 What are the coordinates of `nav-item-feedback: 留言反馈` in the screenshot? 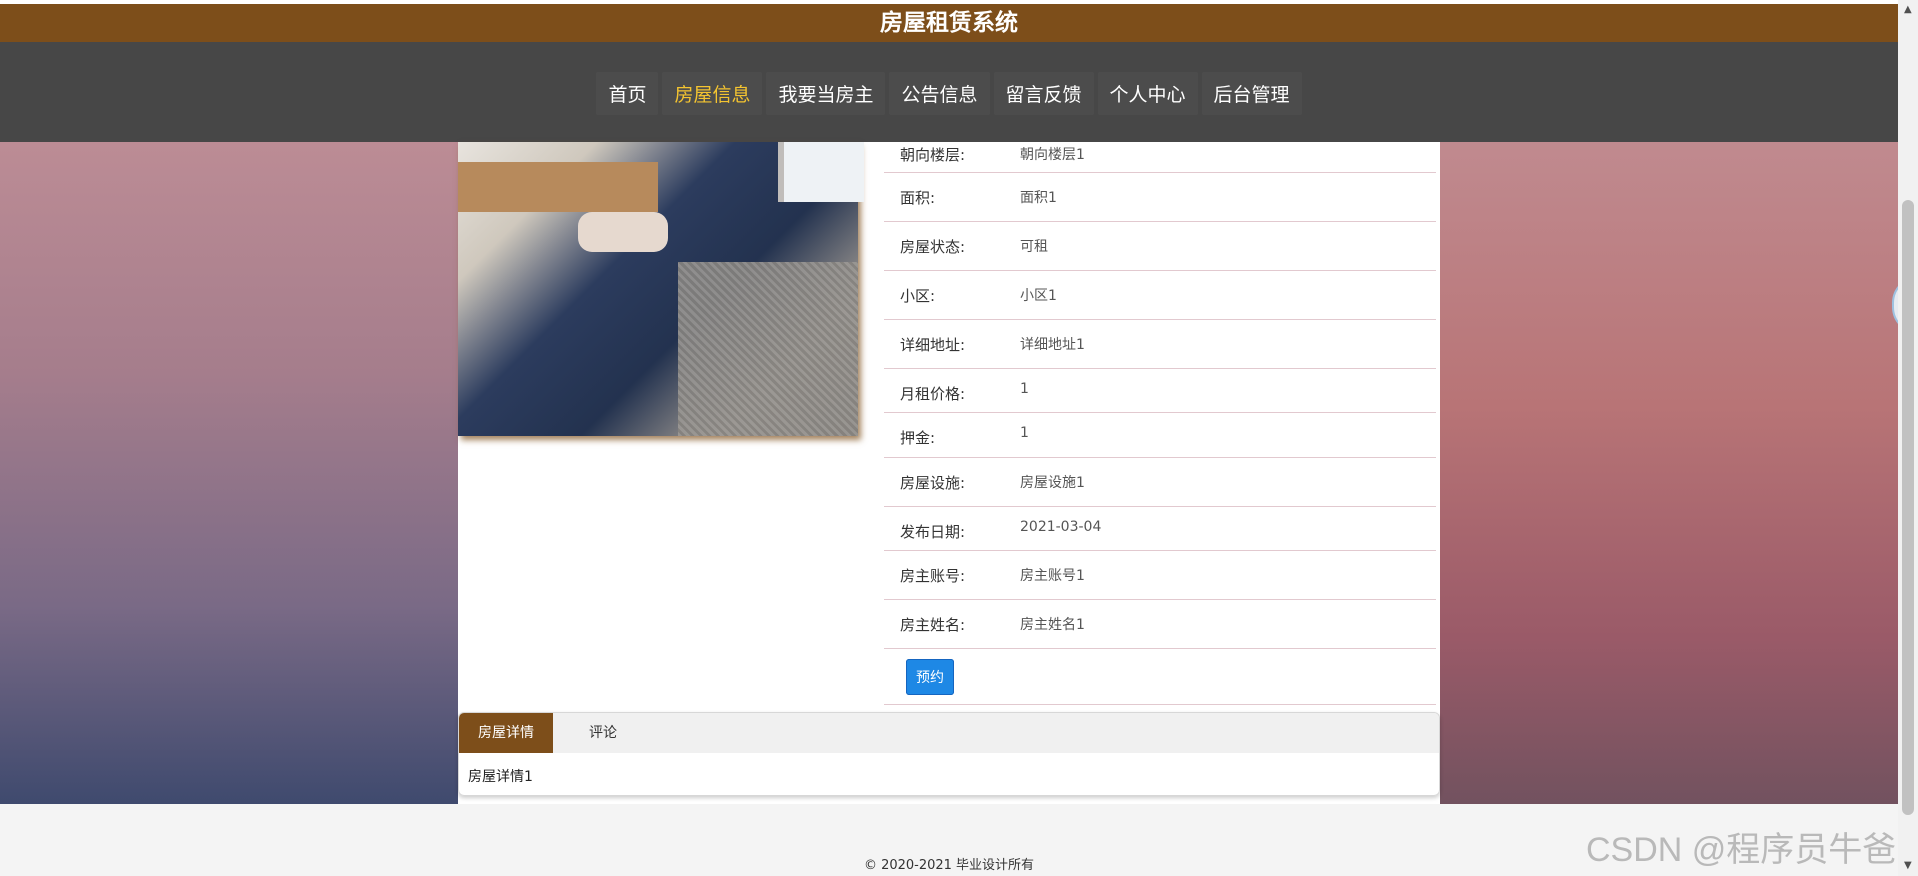 It's located at (1044, 93).